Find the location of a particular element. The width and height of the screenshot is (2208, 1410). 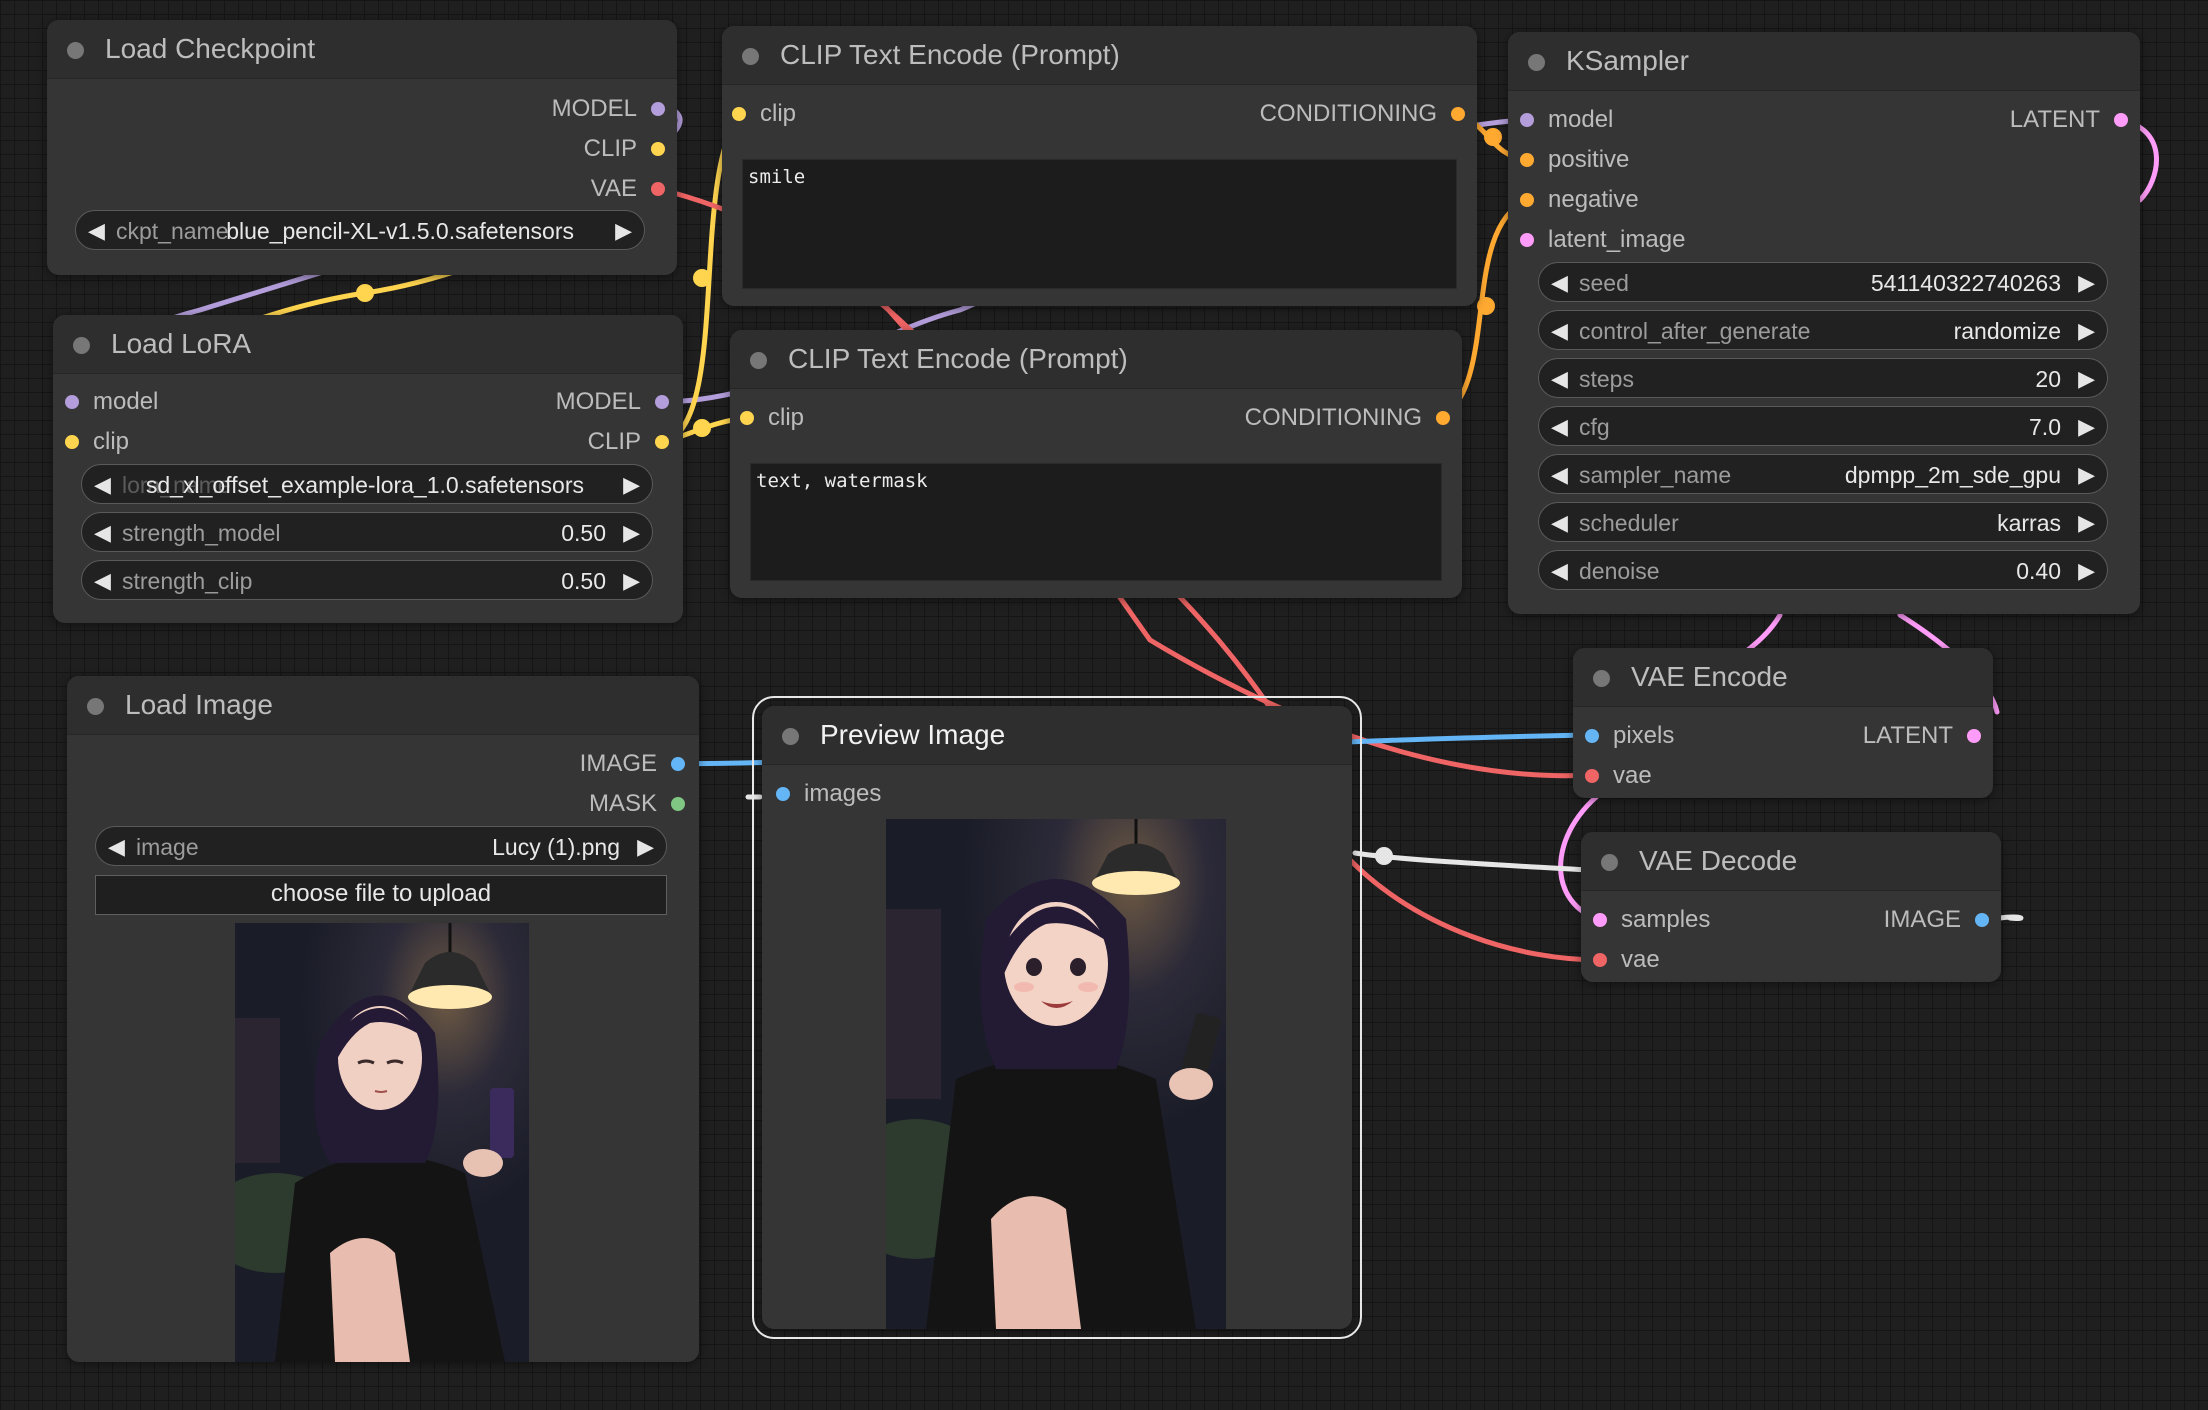

output-slot-model: MODEL is located at coordinates (612, 402).